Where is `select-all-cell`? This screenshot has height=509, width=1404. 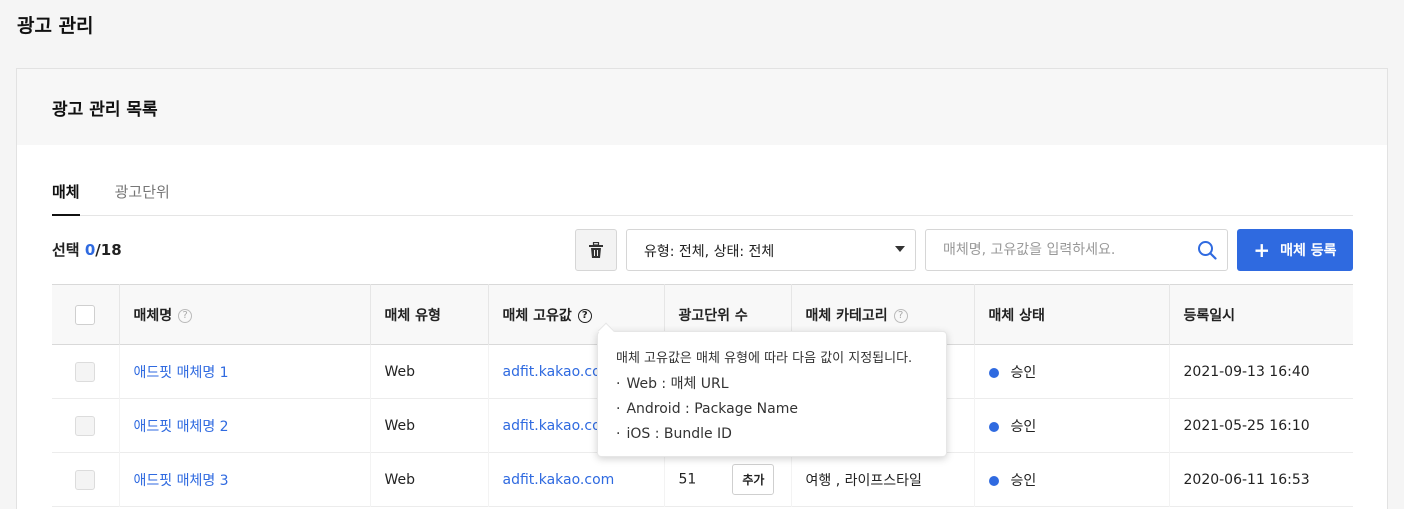 select-all-cell is located at coordinates (85, 315).